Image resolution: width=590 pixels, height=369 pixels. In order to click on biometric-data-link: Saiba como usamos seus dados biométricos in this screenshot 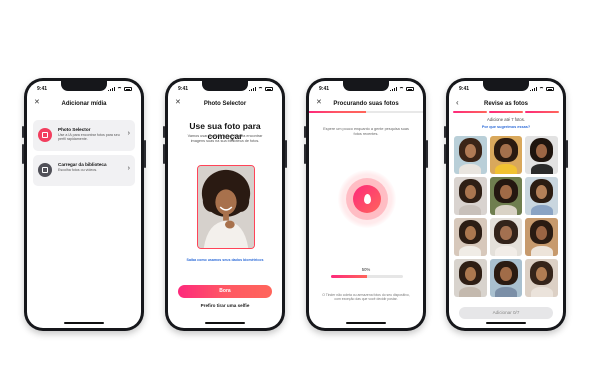, I will do `click(225, 260)`.